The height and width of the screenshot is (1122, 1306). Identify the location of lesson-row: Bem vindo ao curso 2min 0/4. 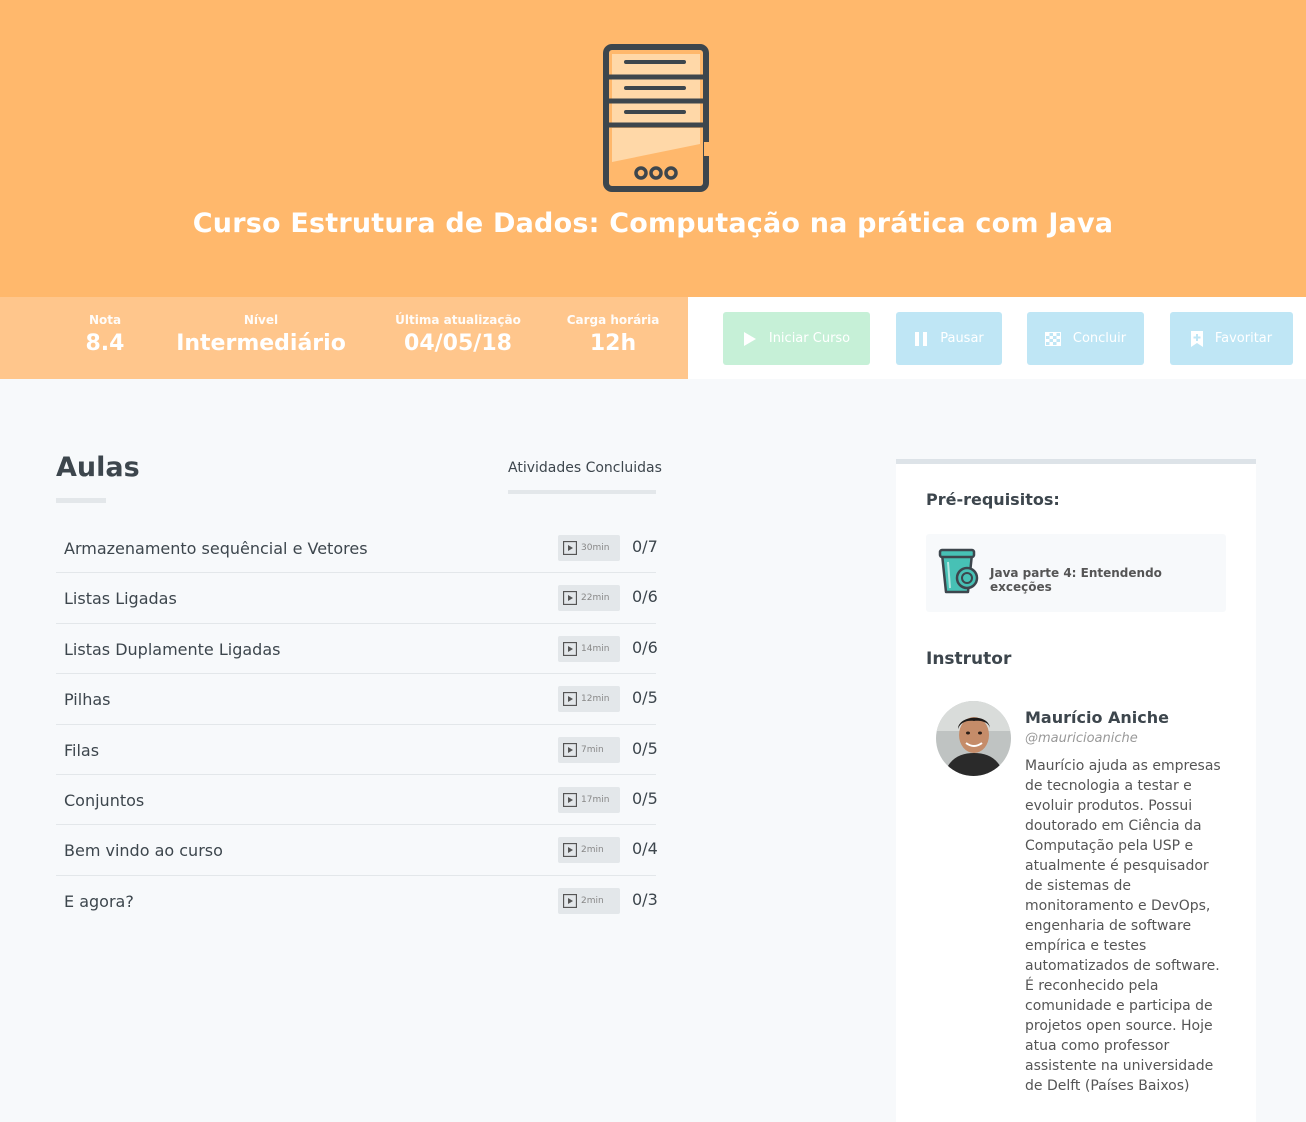
(357, 850).